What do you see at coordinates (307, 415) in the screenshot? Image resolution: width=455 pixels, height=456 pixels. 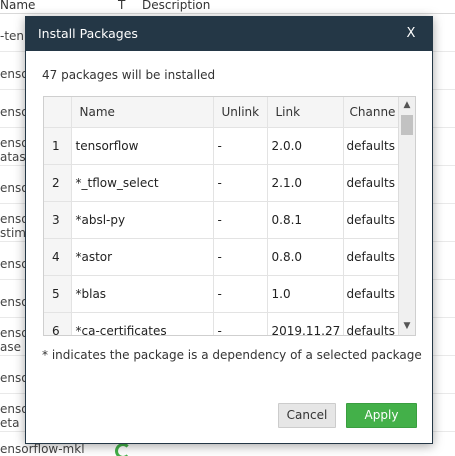 I see `cancel-button: Cancel` at bounding box center [307, 415].